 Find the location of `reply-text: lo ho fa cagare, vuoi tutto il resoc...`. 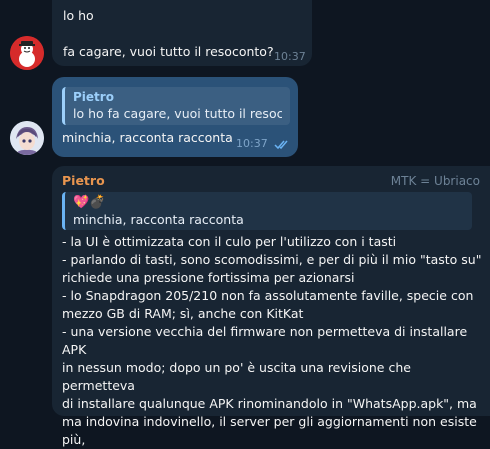

reply-text: lo ho fa cagare, vuoi tutto il resoc... is located at coordinates (177, 113).